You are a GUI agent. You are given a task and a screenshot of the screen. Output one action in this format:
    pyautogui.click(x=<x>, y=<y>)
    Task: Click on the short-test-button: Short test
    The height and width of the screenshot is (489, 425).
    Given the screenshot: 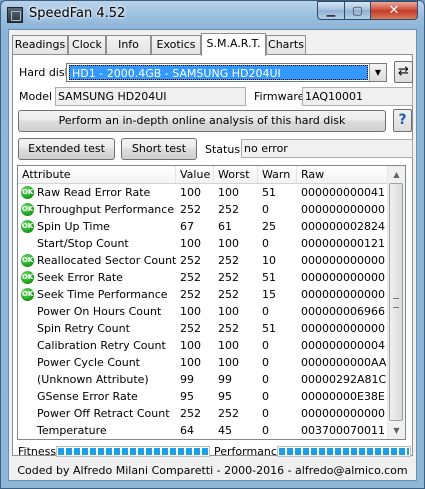 What is the action you would take?
    pyautogui.click(x=159, y=149)
    